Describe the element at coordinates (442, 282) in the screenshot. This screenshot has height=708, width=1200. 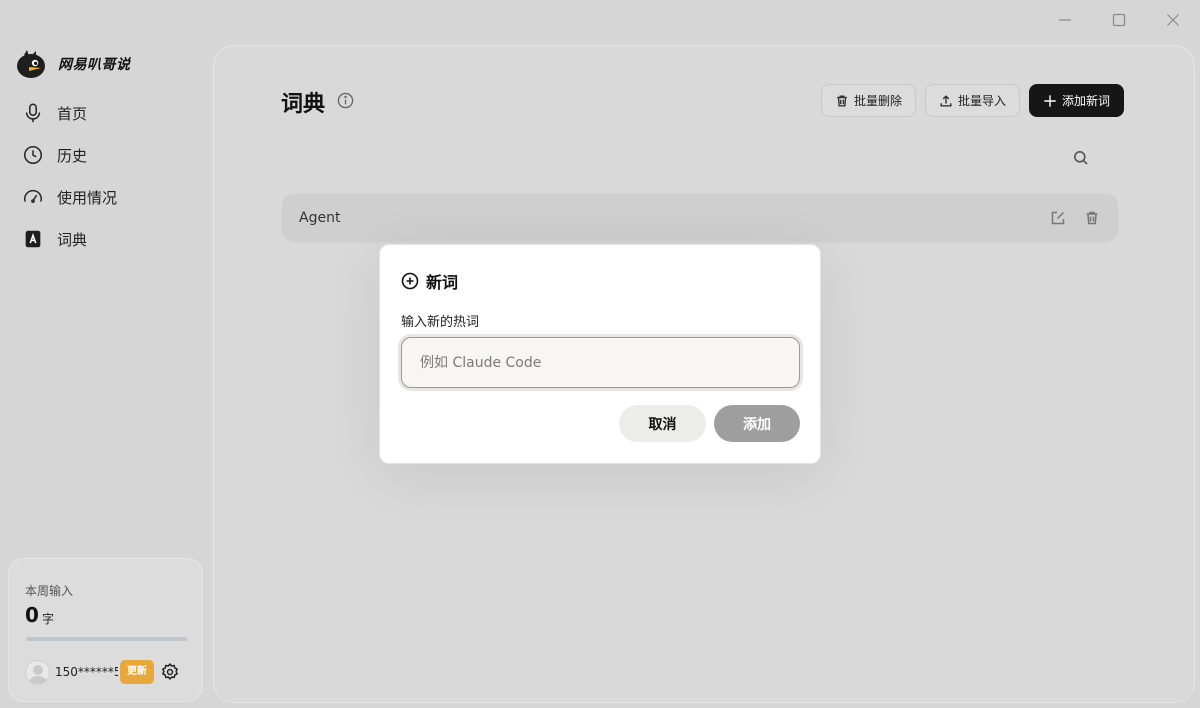
I see `dialog-title: 新词` at that location.